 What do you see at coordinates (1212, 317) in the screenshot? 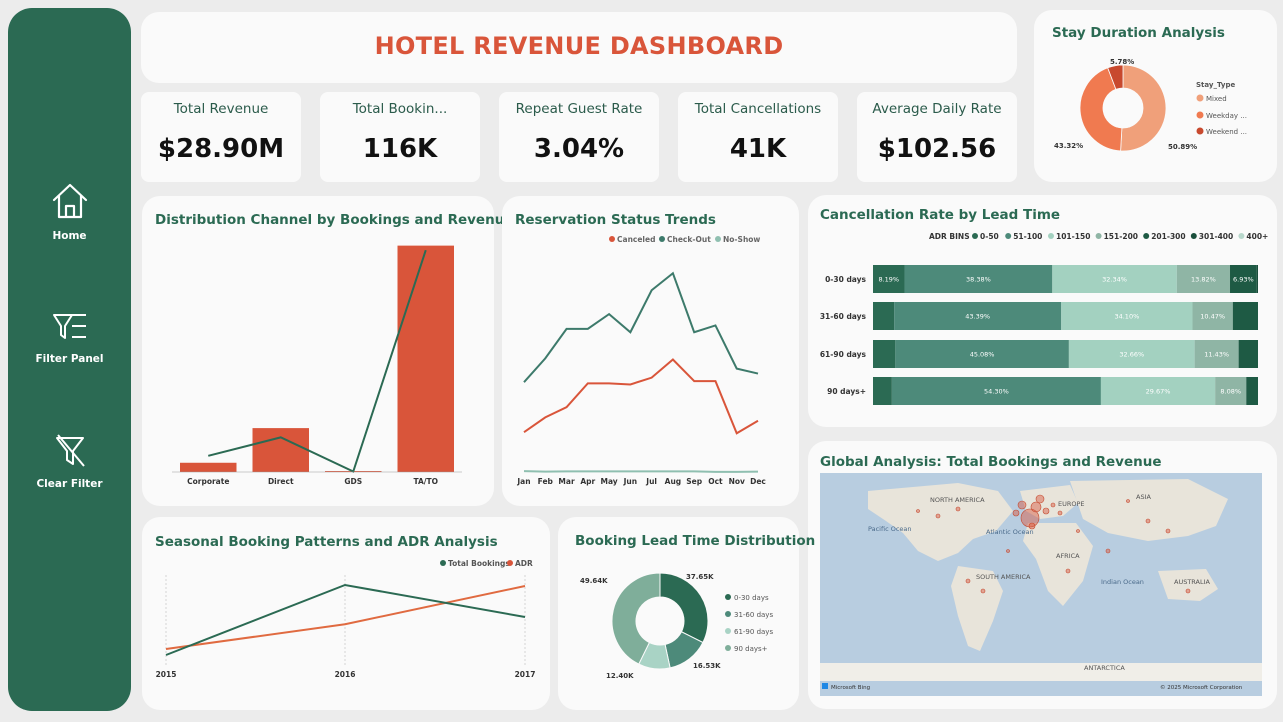
I see `segment-data-label: 10.47%` at bounding box center [1212, 317].